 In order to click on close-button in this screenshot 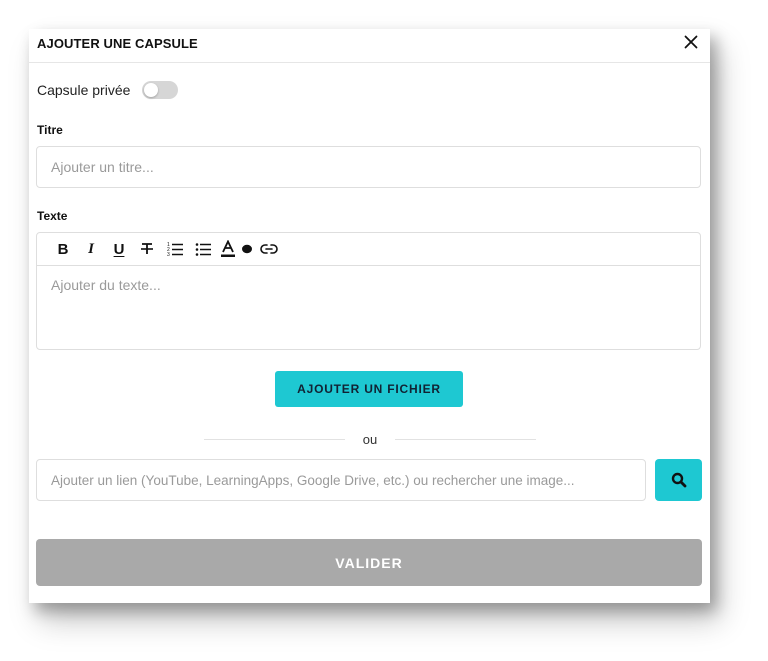, I will do `click(691, 42)`.